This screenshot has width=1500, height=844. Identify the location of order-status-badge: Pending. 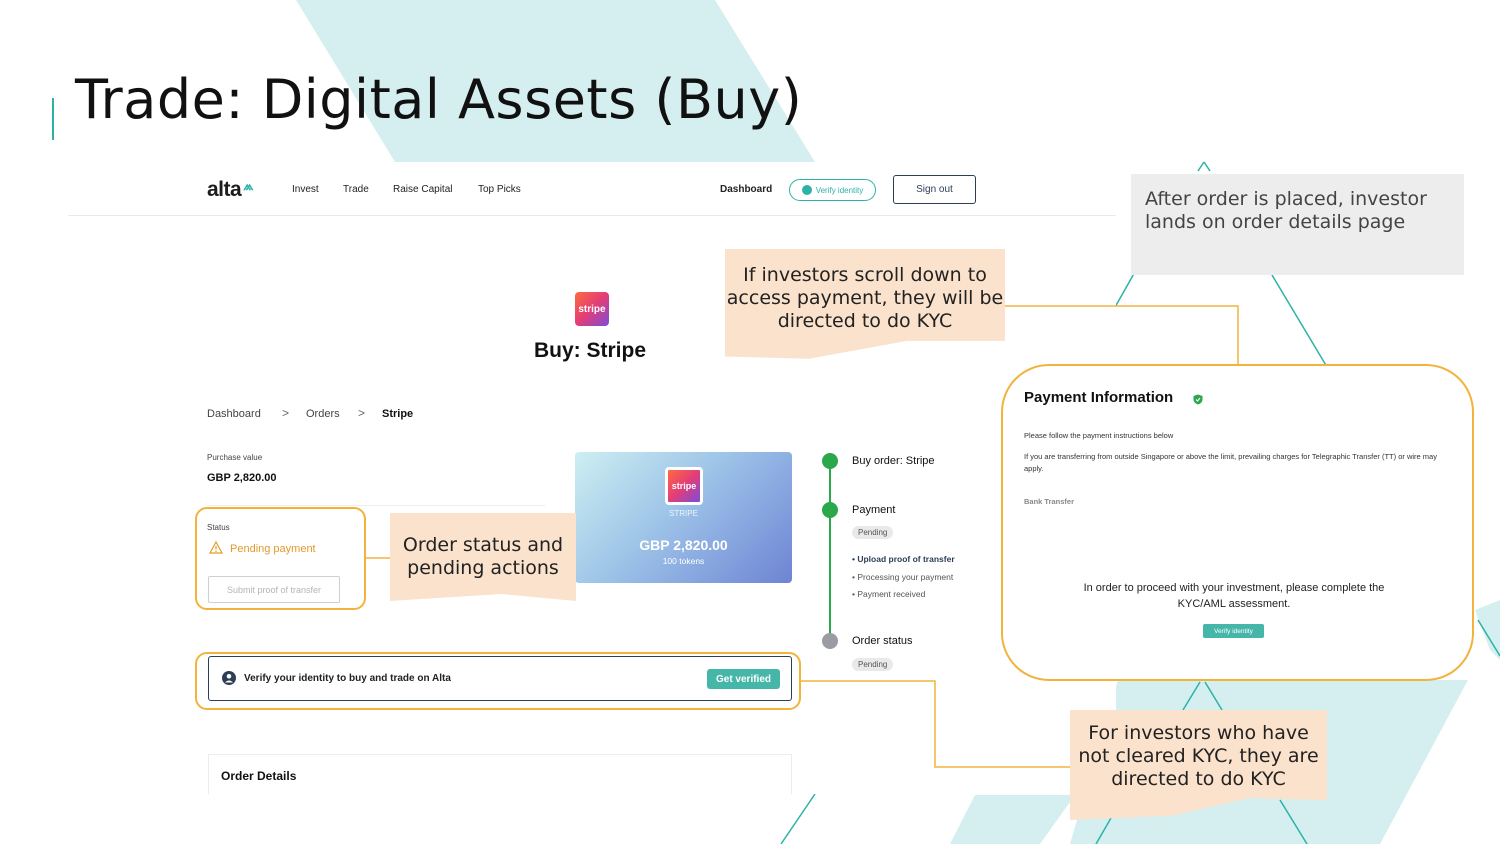
(873, 664).